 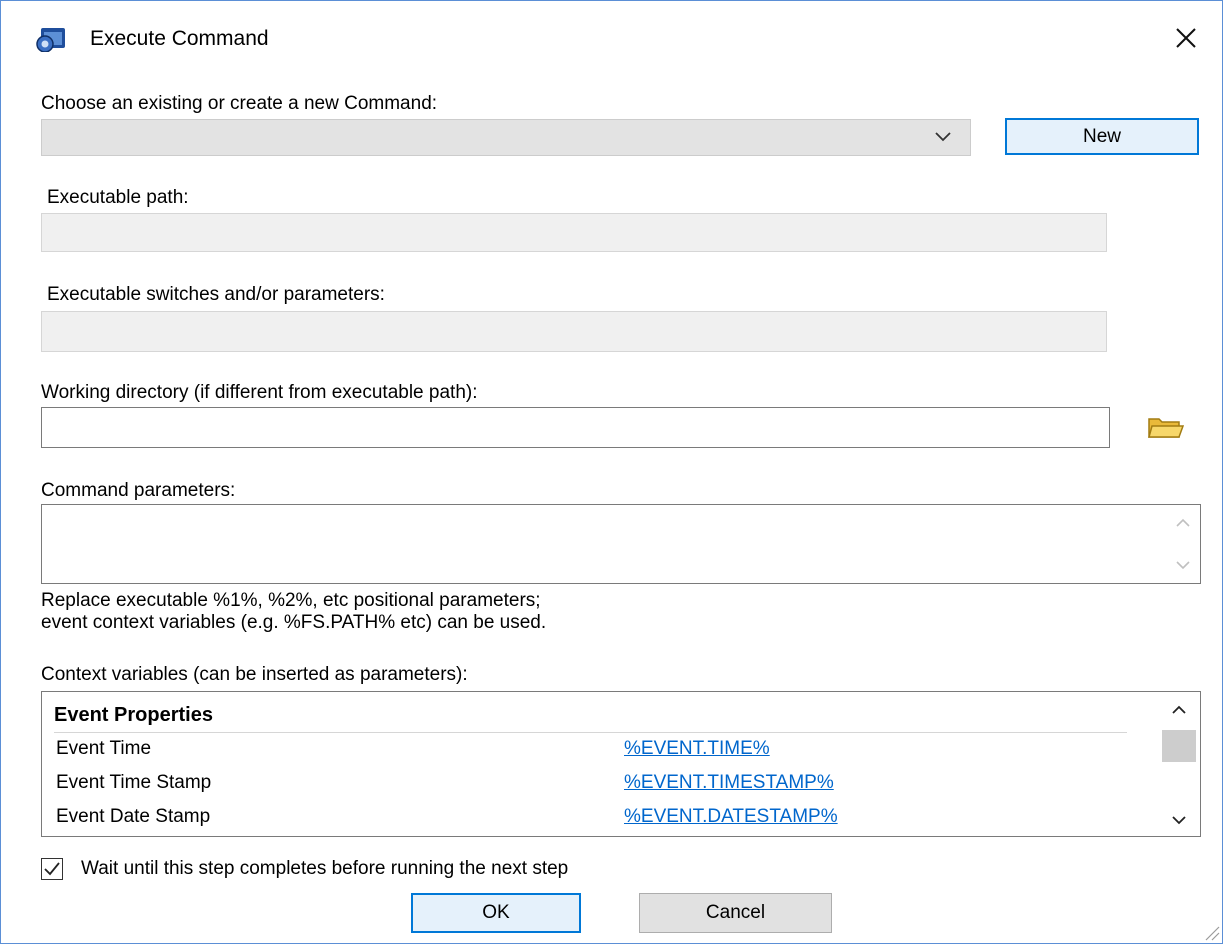 What do you see at coordinates (1179, 764) in the screenshot?
I see `context-variables-scrollbar` at bounding box center [1179, 764].